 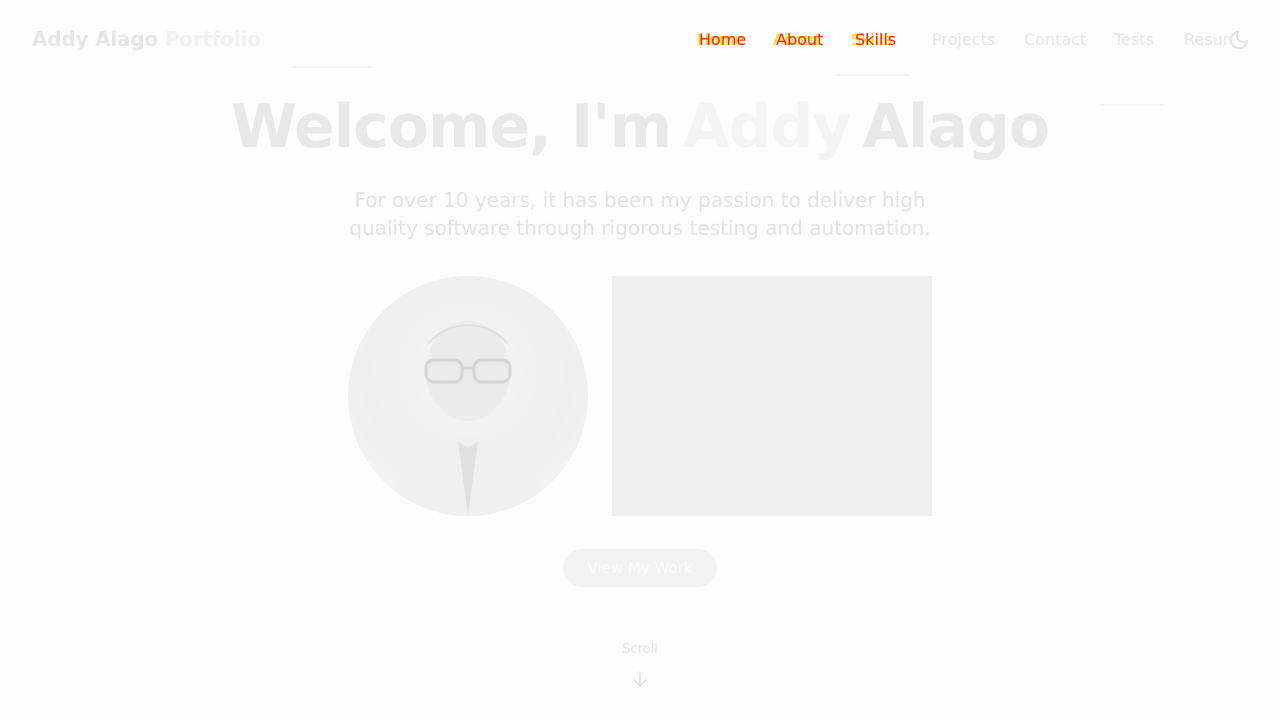 What do you see at coordinates (640, 649) in the screenshot?
I see `scroll-label: Scroll` at bounding box center [640, 649].